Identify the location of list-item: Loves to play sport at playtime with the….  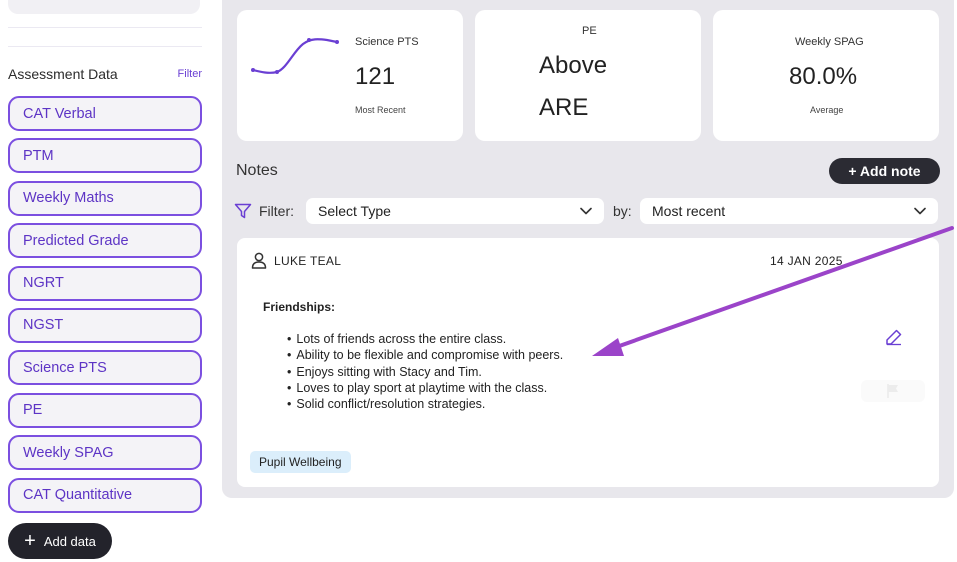
(425, 388).